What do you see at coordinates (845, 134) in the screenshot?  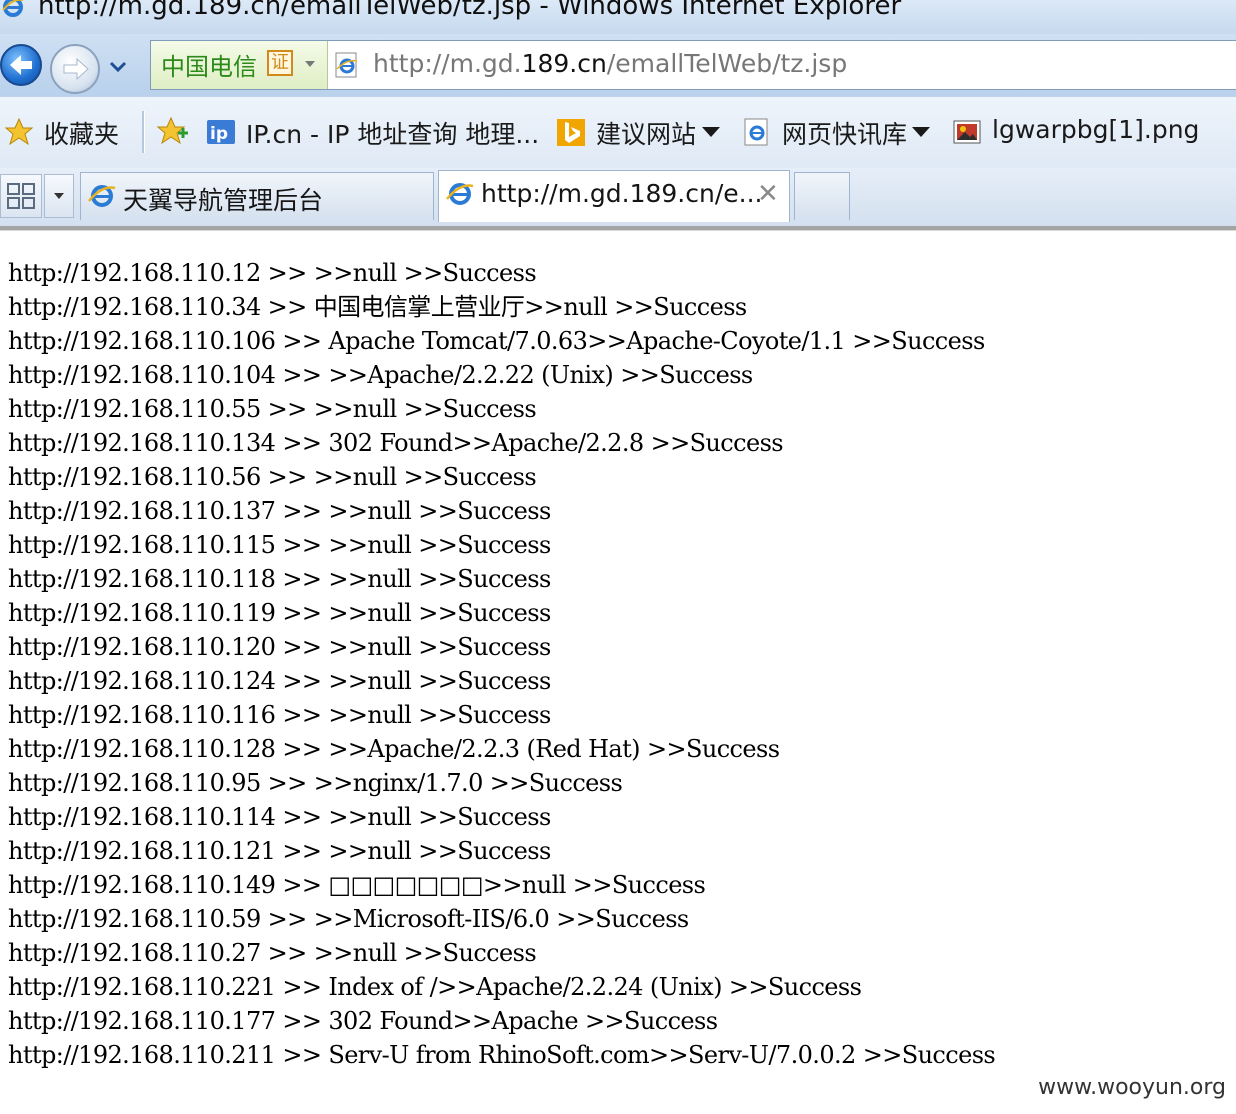 I see `favorite-item-label: 网页快讯库` at bounding box center [845, 134].